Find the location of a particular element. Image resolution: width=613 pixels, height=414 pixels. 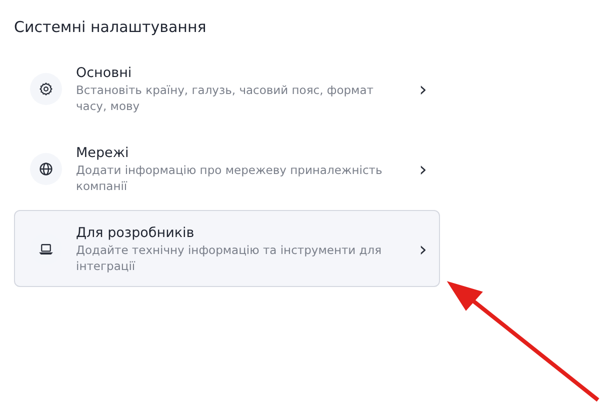

section-title: Системні налаштування is located at coordinates (111, 27).